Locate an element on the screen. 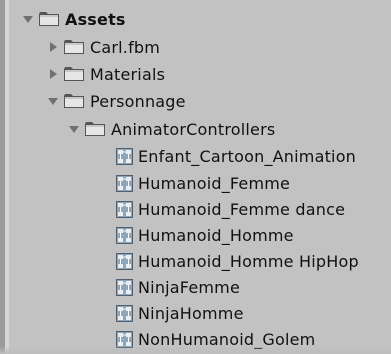 The height and width of the screenshot is (354, 391). panel-border-highlight is located at coordinates (7, 177).